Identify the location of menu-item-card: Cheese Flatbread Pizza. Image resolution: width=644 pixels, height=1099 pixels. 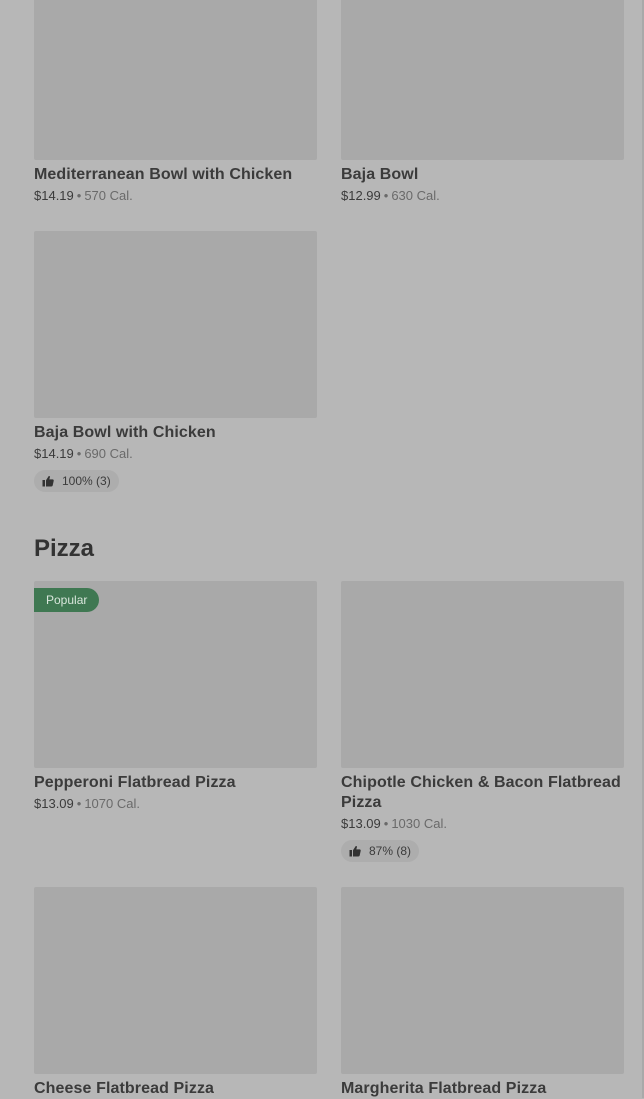
(175, 993).